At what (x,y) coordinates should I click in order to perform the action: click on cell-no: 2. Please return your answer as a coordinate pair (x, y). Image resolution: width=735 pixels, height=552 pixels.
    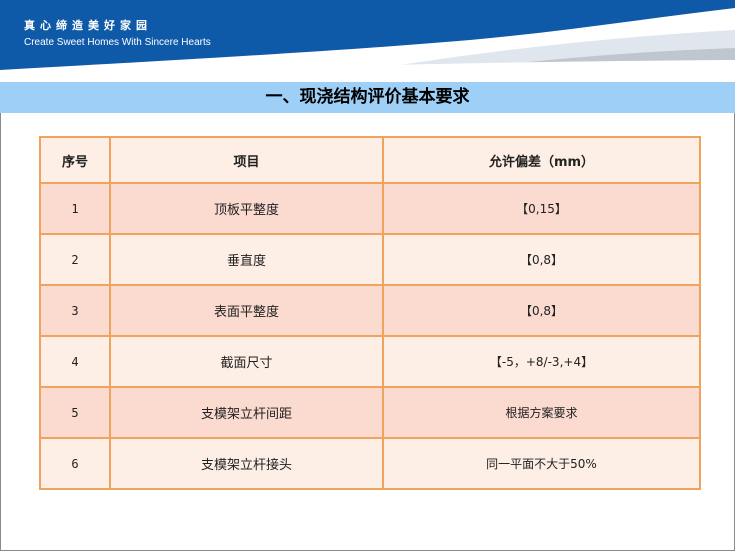
    Looking at the image, I should click on (75, 259).